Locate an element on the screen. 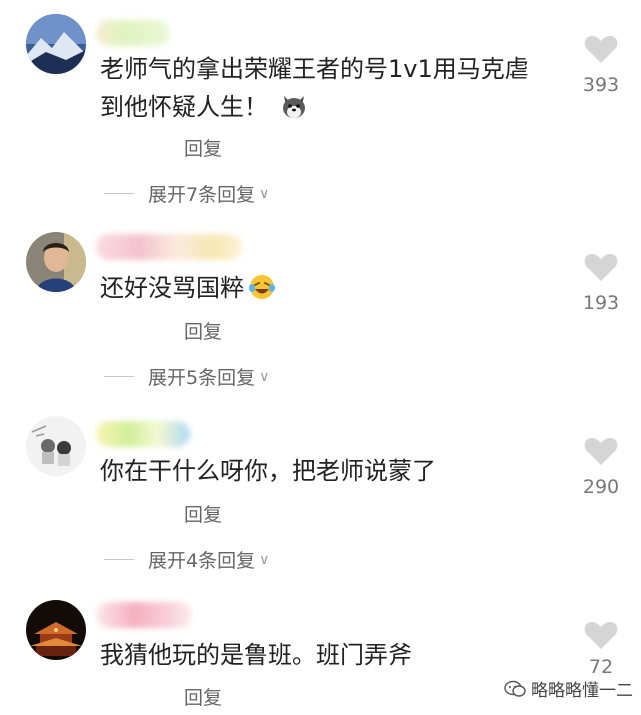 Image resolution: width=641 pixels, height=715 pixels. expand-replies-button: 展开5条回复 ∨ is located at coordinates (186, 376).